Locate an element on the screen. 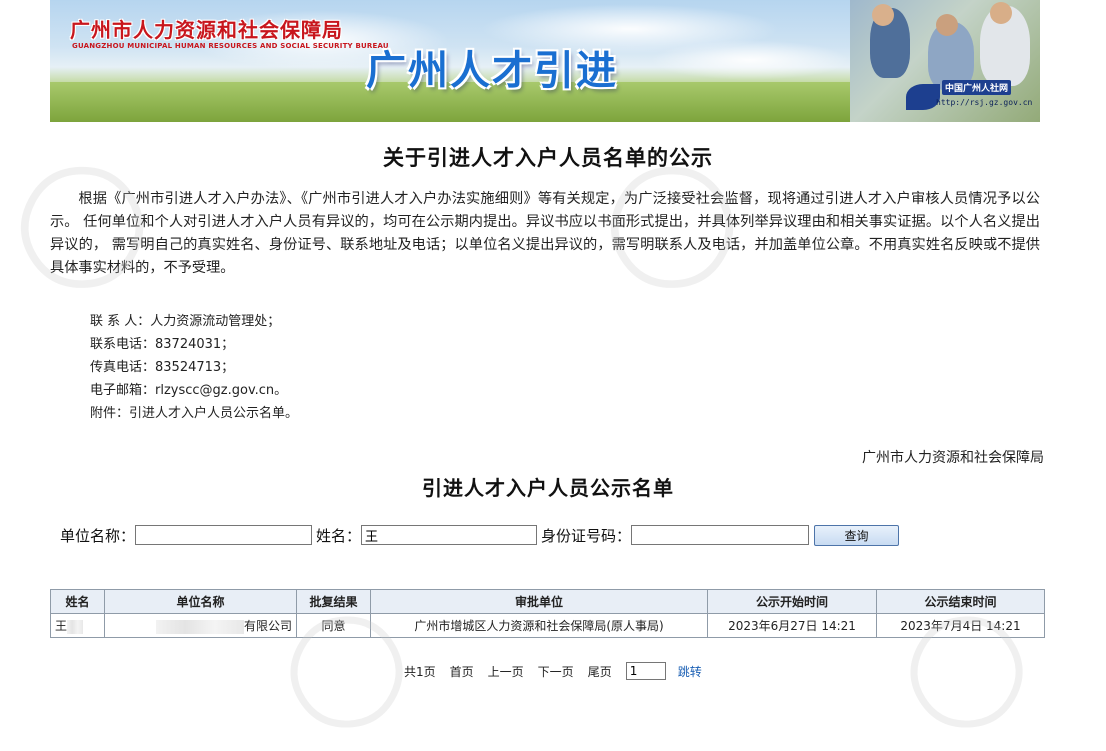  contact-phone: 联系电话：83724031； is located at coordinates (162, 344).